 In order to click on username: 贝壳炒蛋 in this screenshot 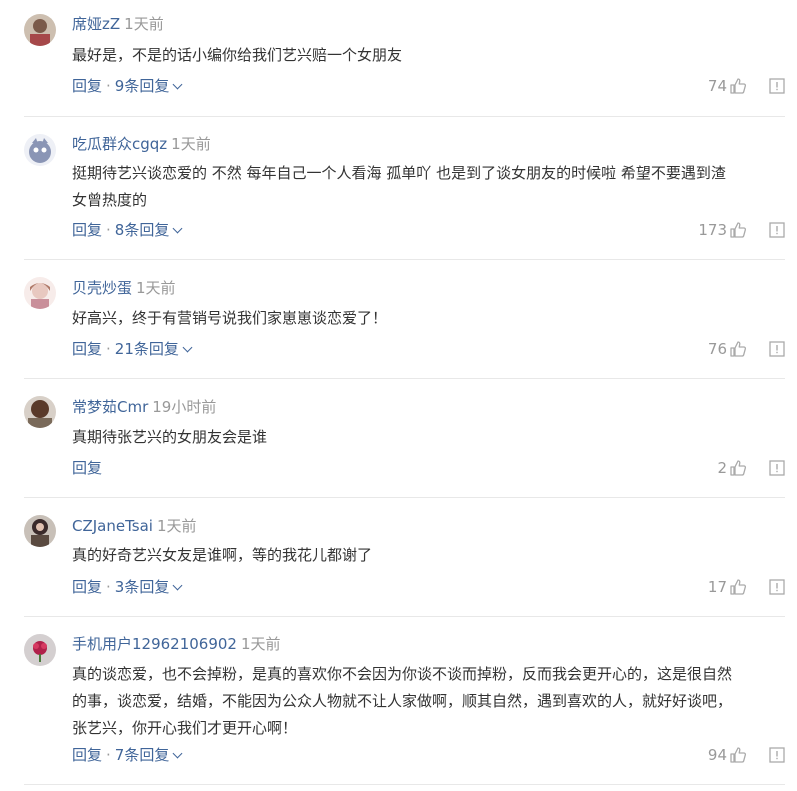, I will do `click(102, 288)`.